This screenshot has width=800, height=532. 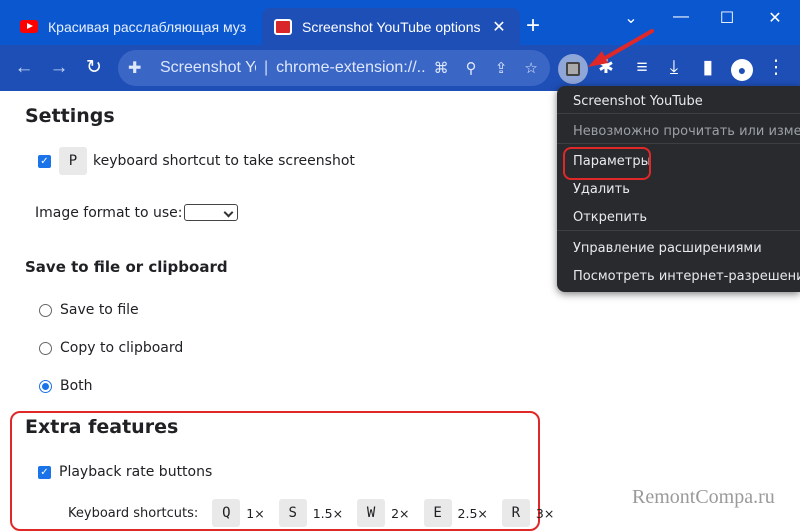 What do you see at coordinates (76, 386) in the screenshot?
I see `radio-label: Both` at bounding box center [76, 386].